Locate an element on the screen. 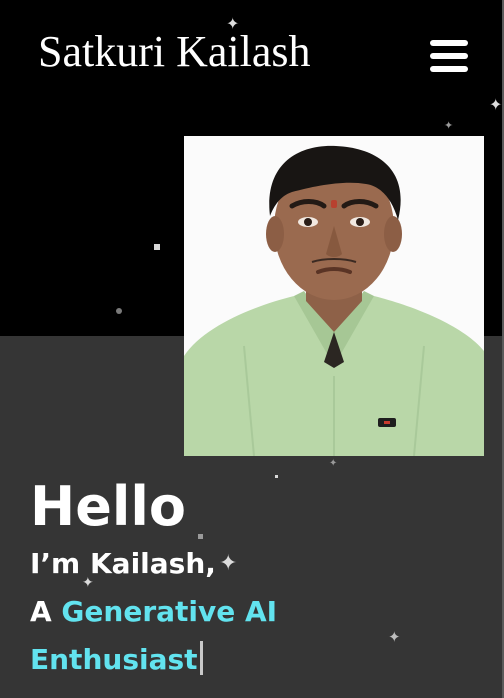 The width and height of the screenshot is (504, 698). hamburger-menu-button is located at coordinates (449, 56).